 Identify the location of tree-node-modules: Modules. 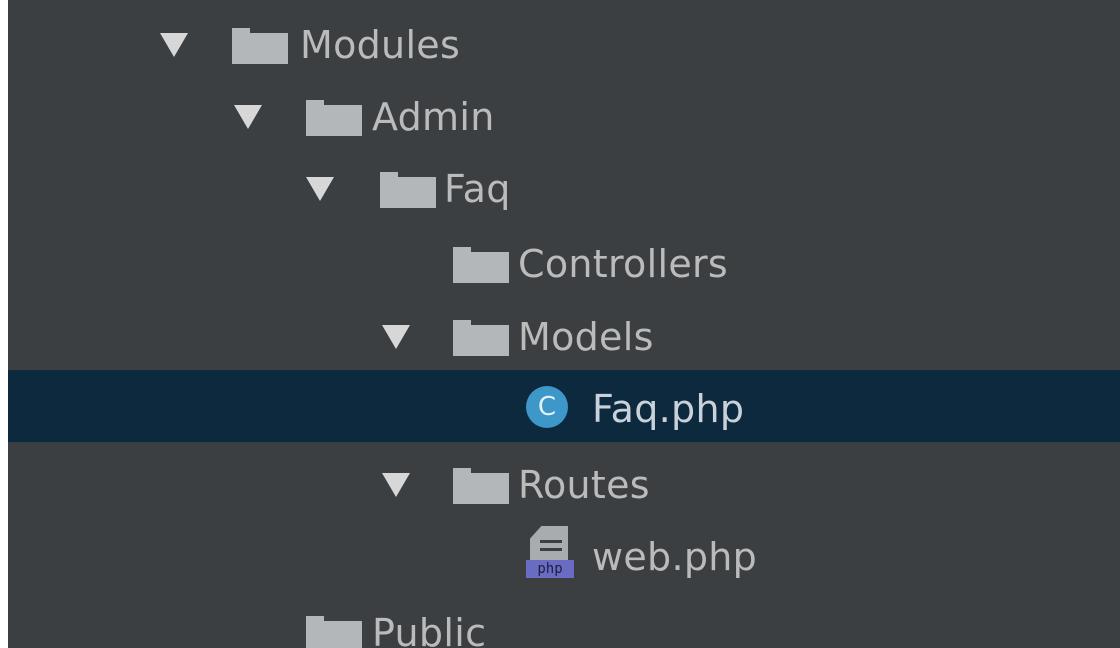
(564, 42).